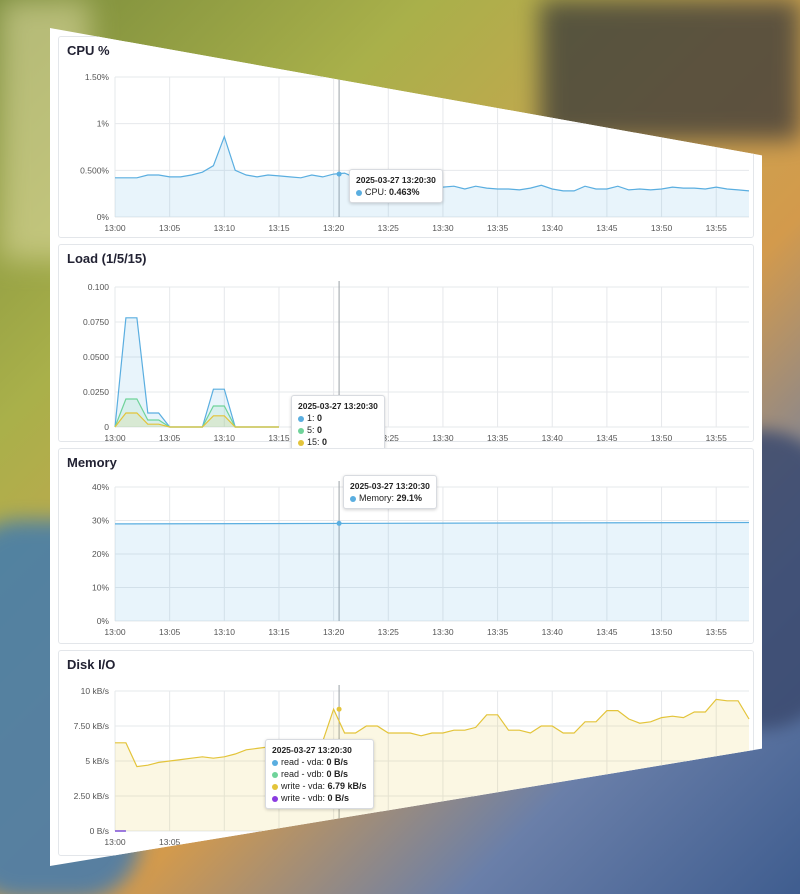 Image resolution: width=800 pixels, height=894 pixels. What do you see at coordinates (311, 430) in the screenshot?
I see `load-tooltip-label-5: 5:` at bounding box center [311, 430].